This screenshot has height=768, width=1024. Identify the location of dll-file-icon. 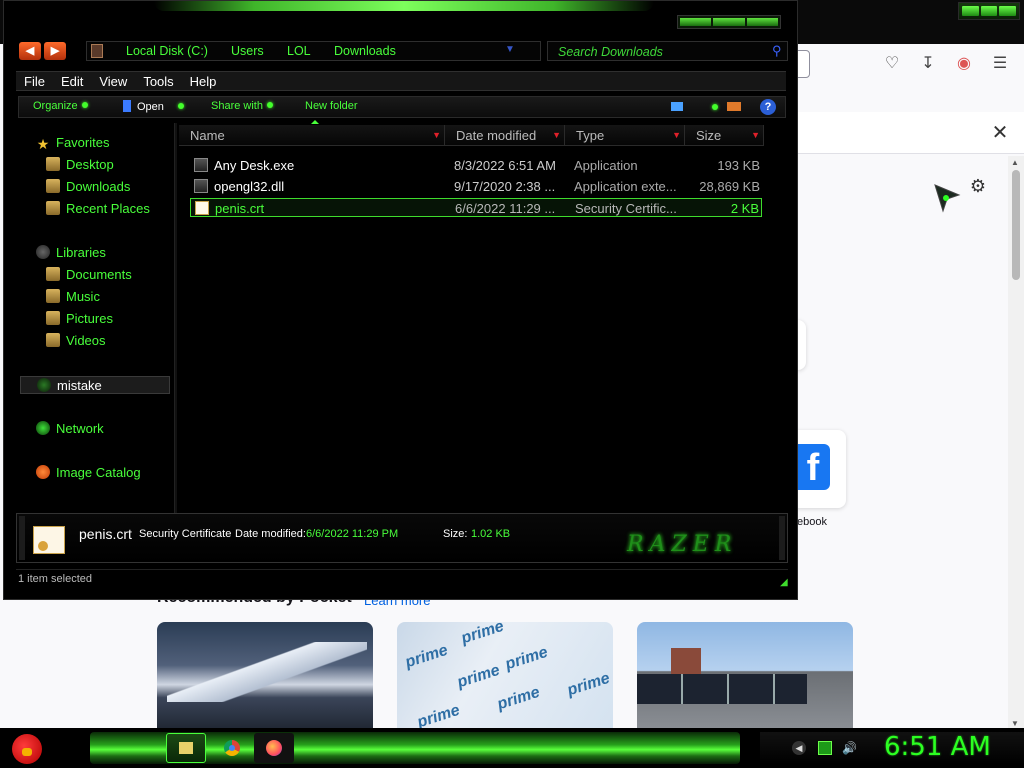
(201, 186).